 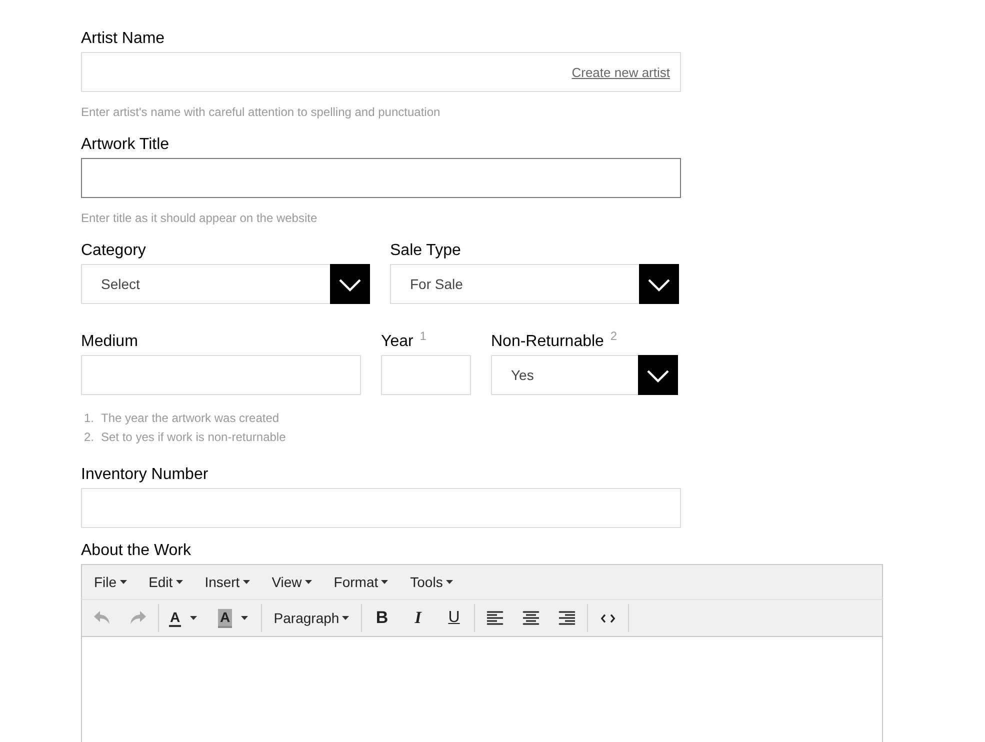 I want to click on block-format-dropdown: Paragraph, so click(x=311, y=618).